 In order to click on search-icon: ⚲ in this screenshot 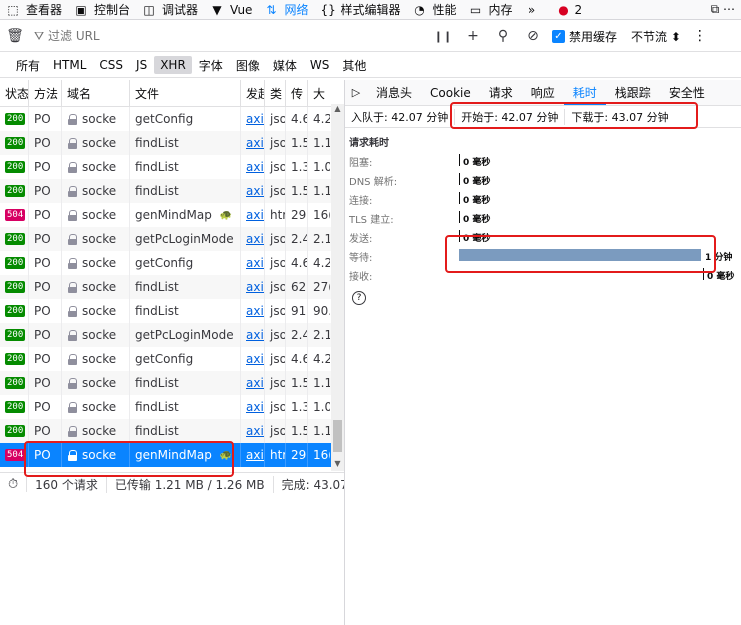, I will do `click(503, 36)`.